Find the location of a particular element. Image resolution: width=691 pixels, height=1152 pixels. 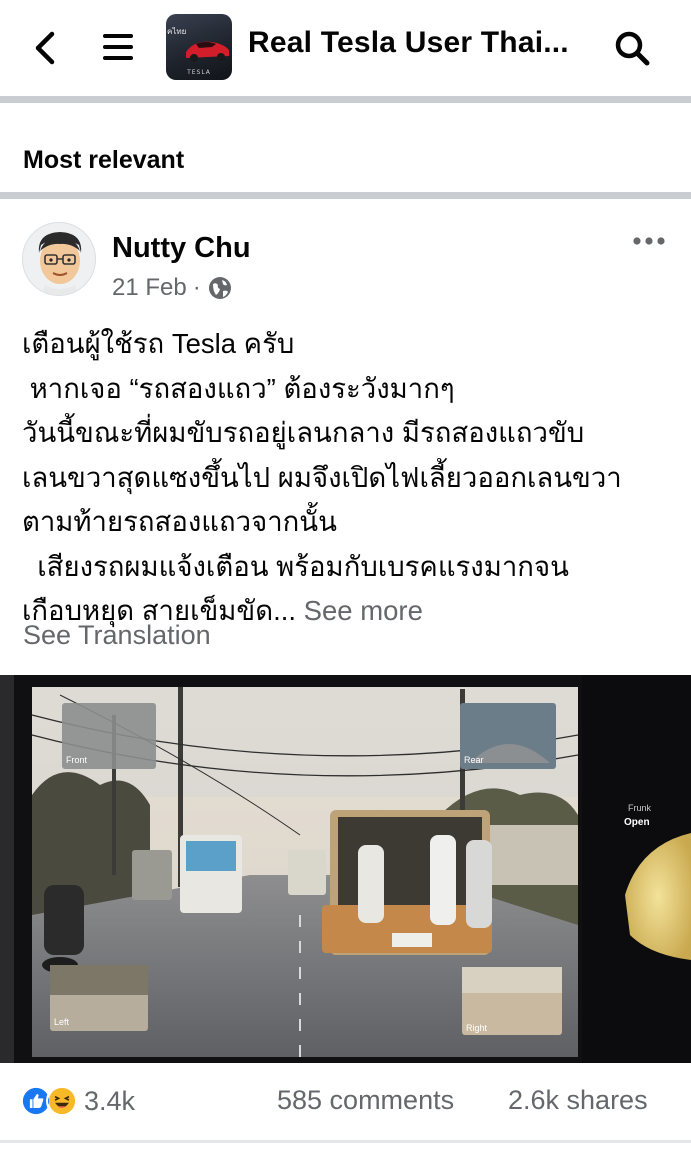

post-author: Nutty Chu is located at coordinates (181, 248).